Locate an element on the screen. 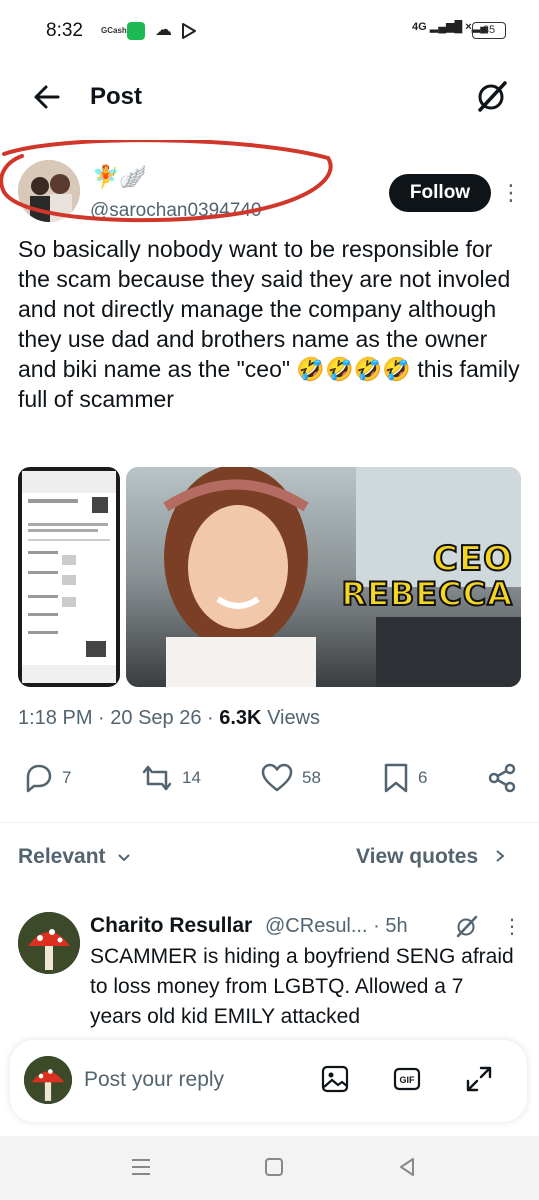 This screenshot has height=1200, width=539. app-notification-icon is located at coordinates (136, 31).